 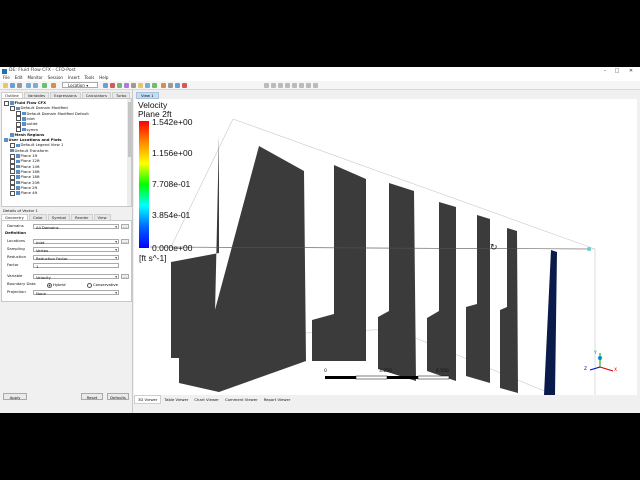 I want to click on vector-marker, so click(x=589, y=249).